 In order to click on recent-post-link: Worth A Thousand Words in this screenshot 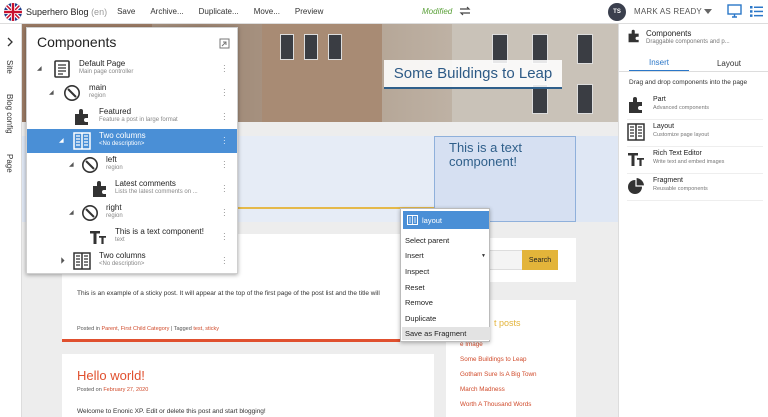, I will do `click(495, 404)`.